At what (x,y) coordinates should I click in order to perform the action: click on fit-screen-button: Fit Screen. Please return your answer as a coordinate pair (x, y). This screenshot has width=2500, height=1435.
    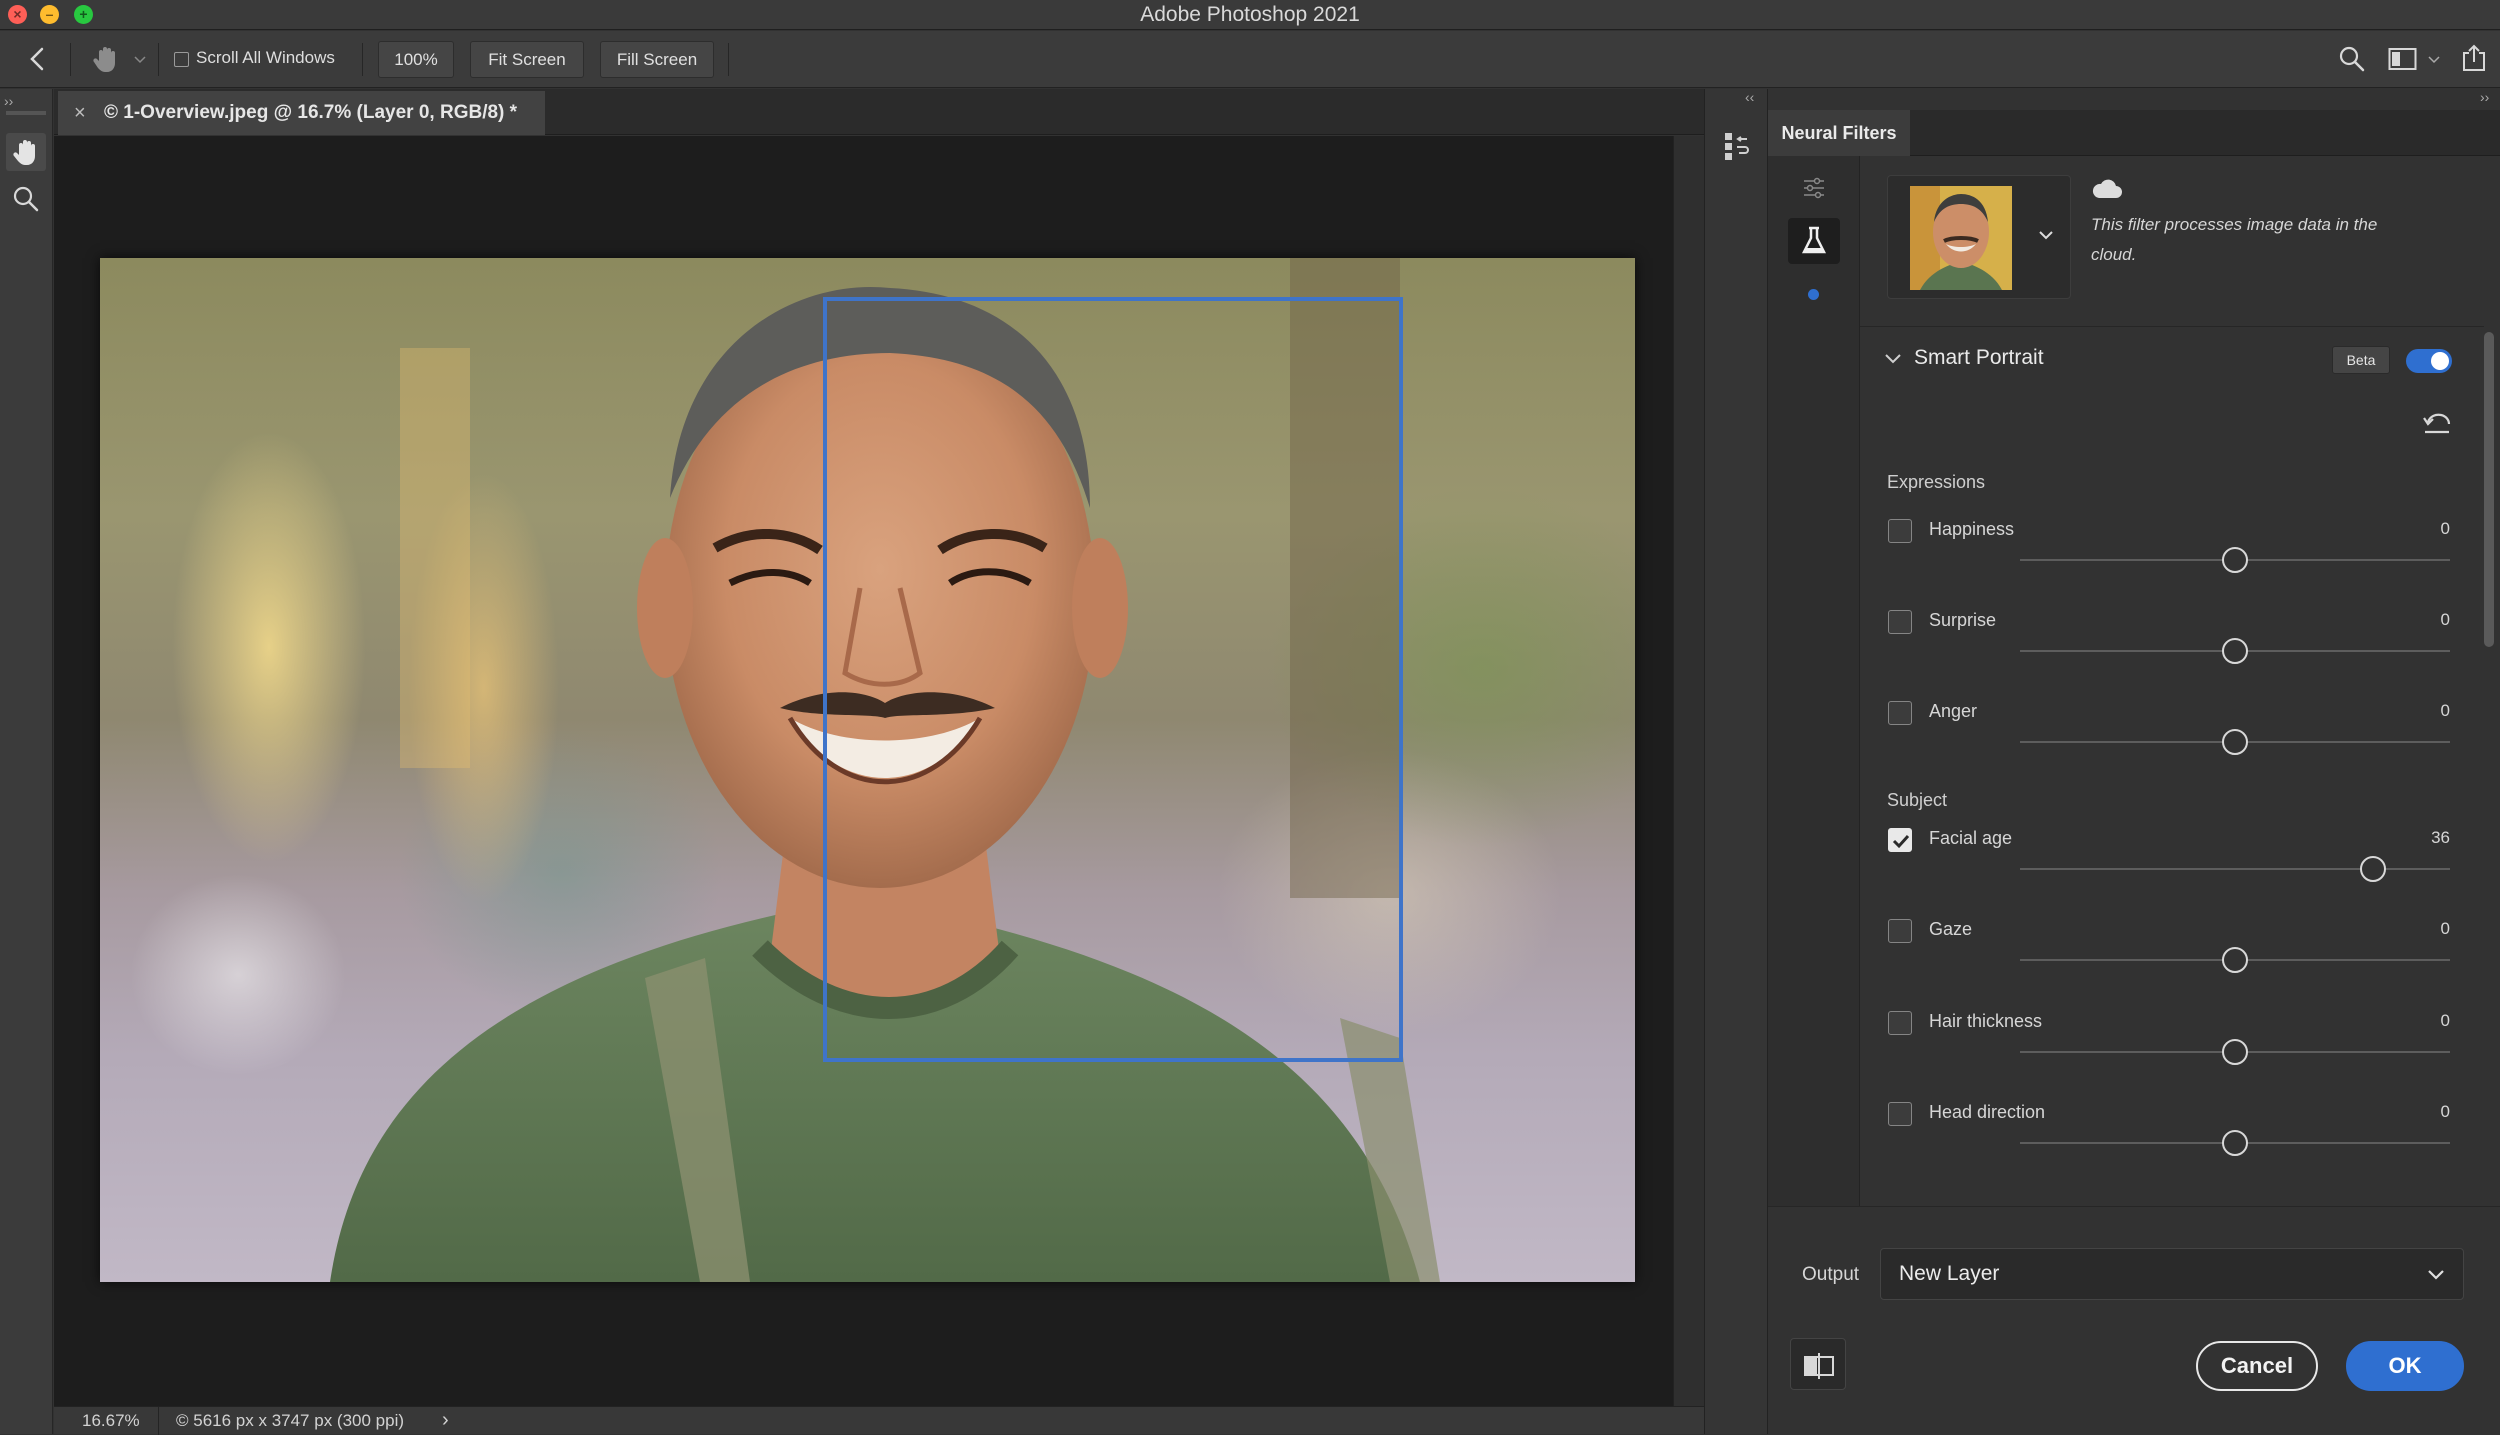
    Looking at the image, I should click on (527, 59).